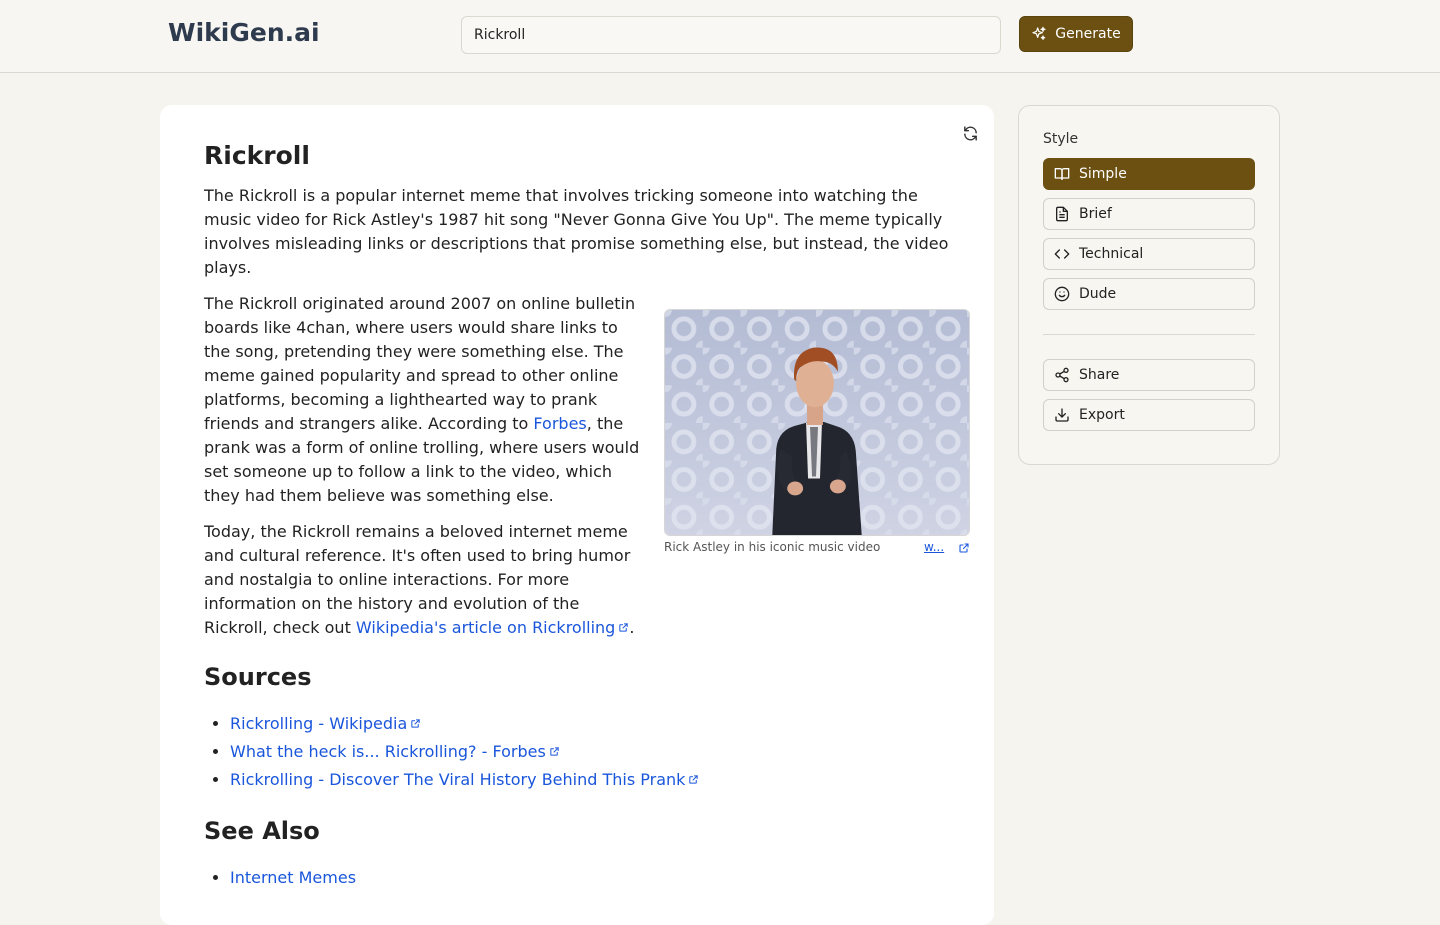  What do you see at coordinates (1103, 174) in the screenshot?
I see `style-option-label: Simple` at bounding box center [1103, 174].